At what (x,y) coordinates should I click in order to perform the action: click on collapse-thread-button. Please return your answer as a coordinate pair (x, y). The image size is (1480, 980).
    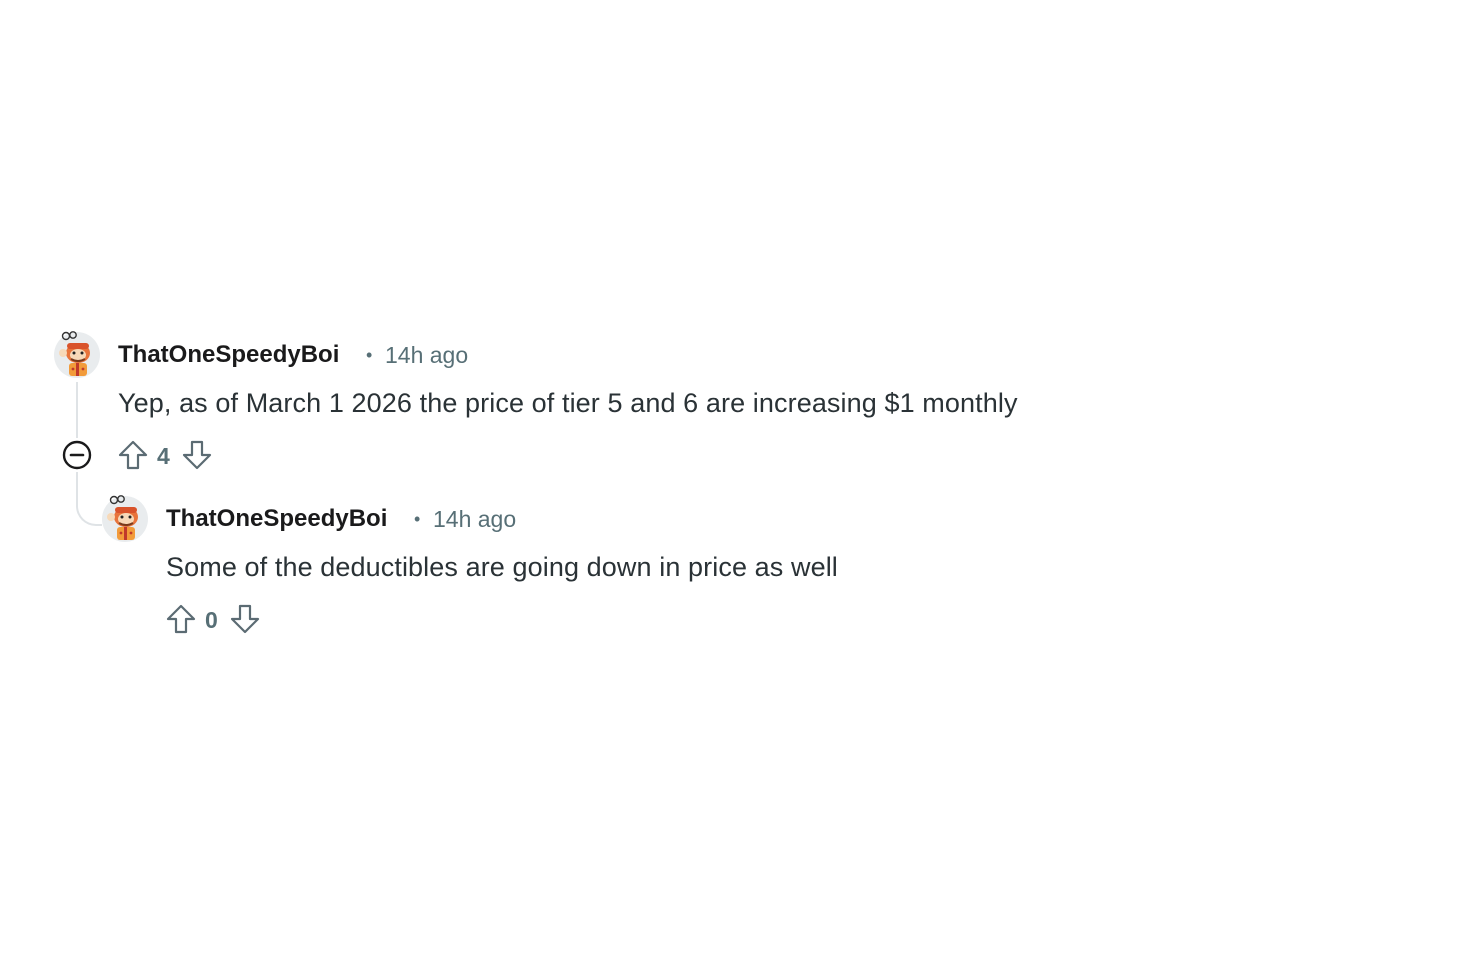
    Looking at the image, I should click on (77, 455).